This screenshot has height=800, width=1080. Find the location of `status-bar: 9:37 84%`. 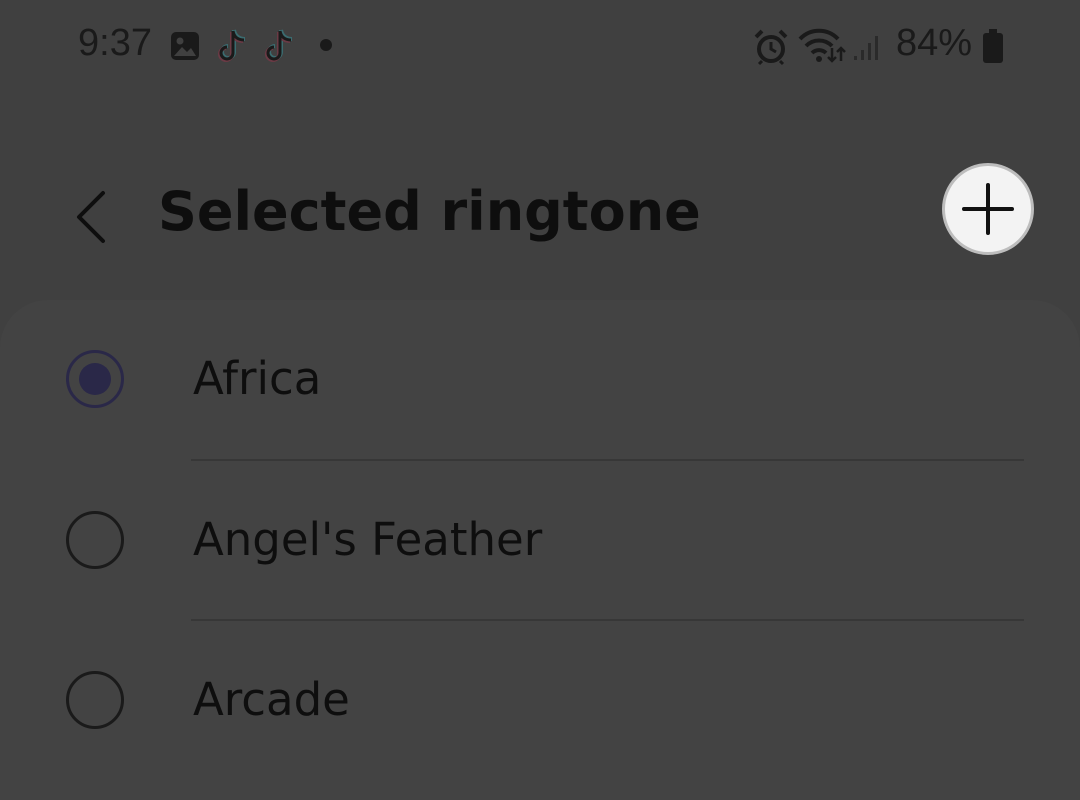

status-bar: 9:37 84% is located at coordinates (540, 46).